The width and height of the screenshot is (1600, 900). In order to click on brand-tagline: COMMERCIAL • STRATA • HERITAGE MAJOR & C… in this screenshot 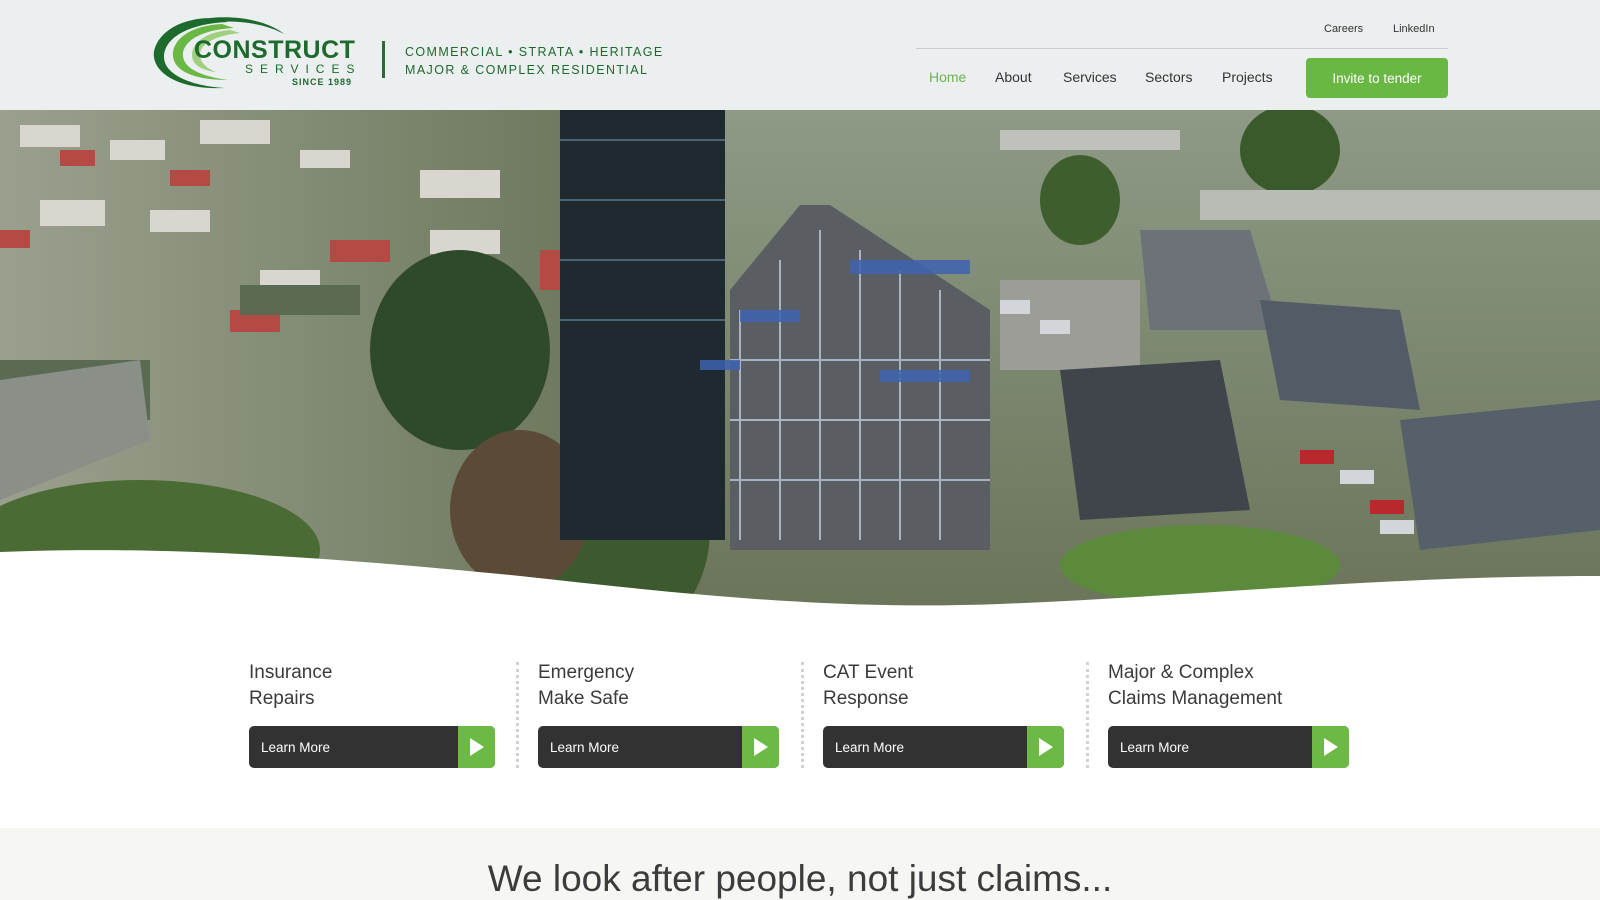, I will do `click(534, 61)`.